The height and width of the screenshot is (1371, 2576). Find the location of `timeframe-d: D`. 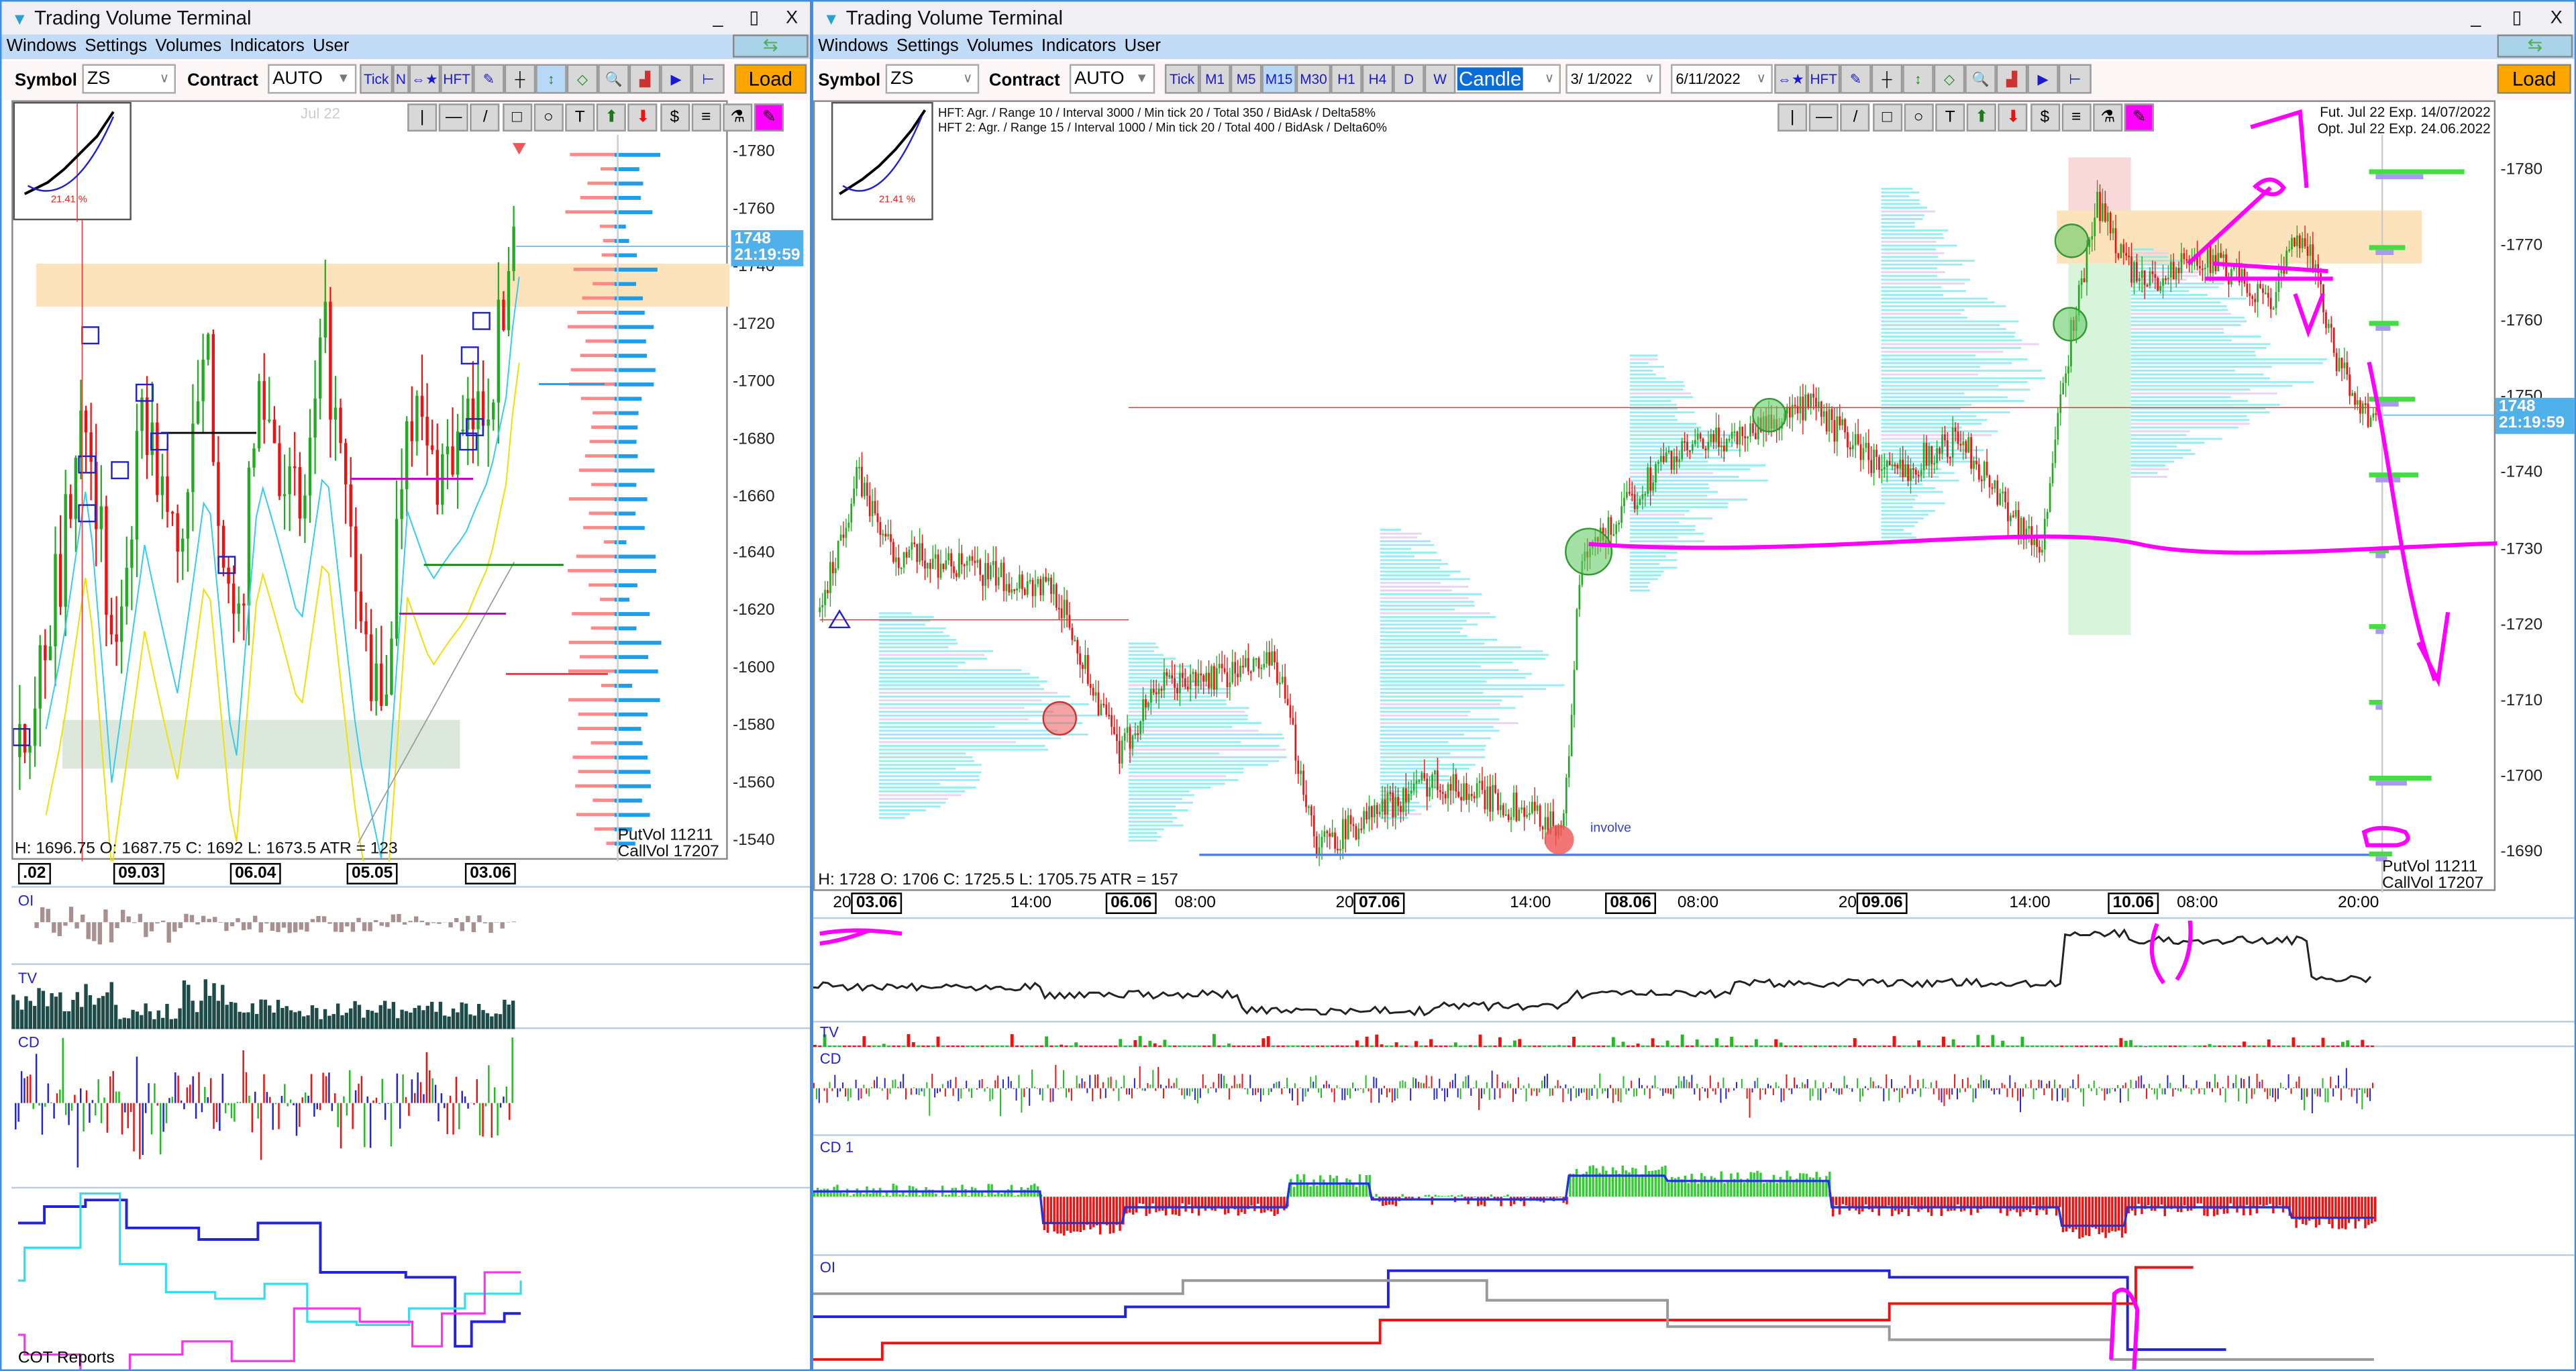

timeframe-d: D is located at coordinates (1409, 79).